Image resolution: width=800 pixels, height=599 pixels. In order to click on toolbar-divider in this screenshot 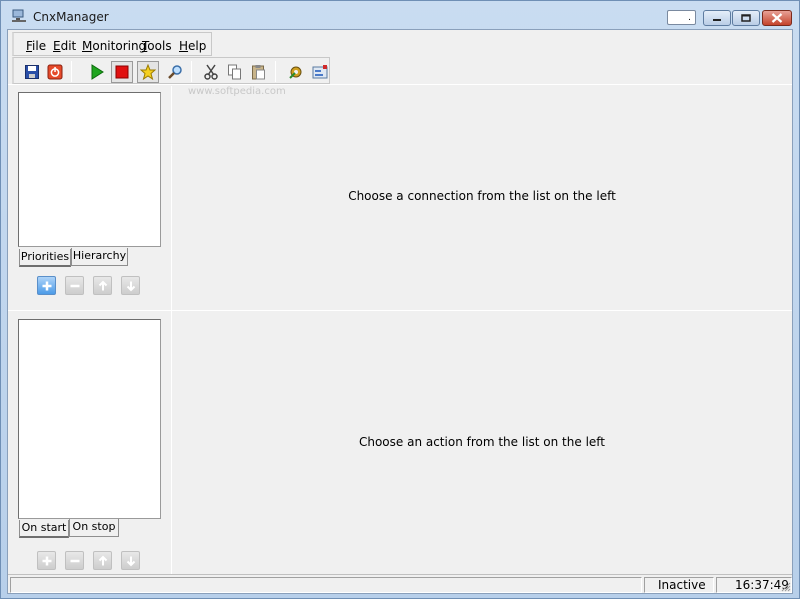, I will do `click(400, 84)`.